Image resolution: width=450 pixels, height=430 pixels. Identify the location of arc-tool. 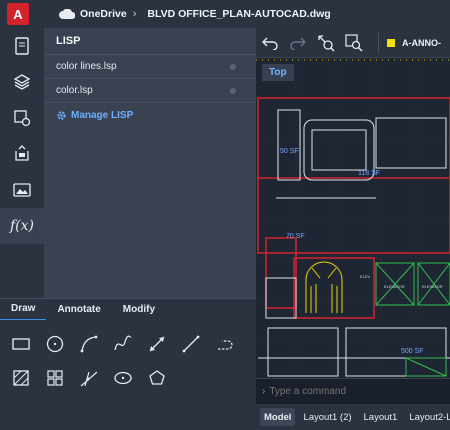
(89, 344).